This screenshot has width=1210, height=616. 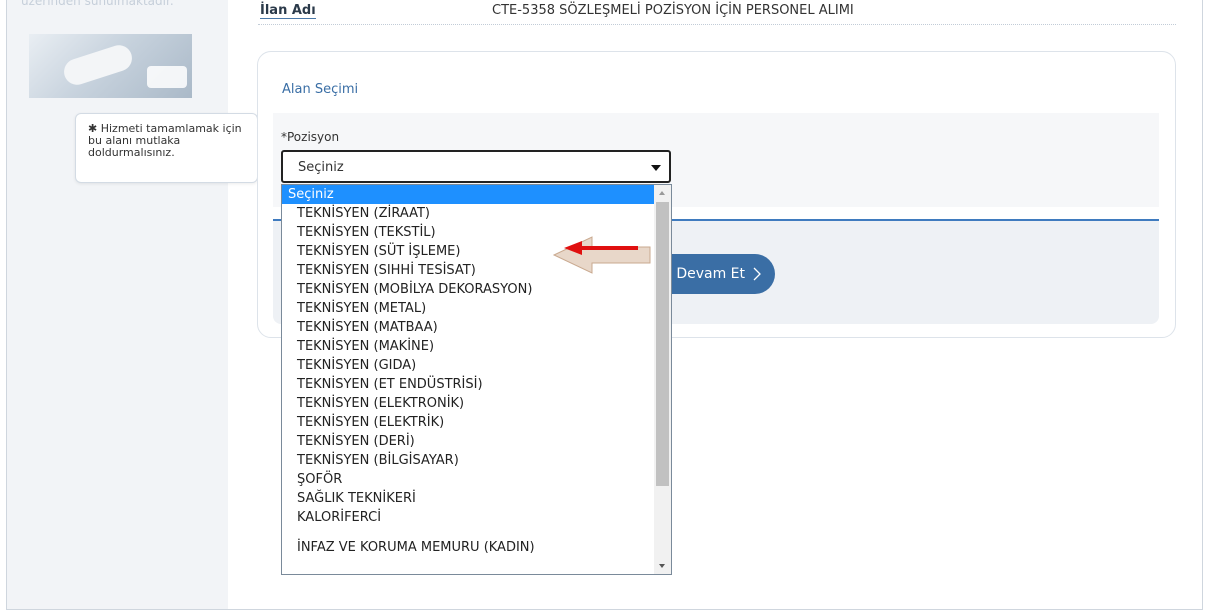 What do you see at coordinates (320, 89) in the screenshot?
I see `section-title: Alan Seçimi` at bounding box center [320, 89].